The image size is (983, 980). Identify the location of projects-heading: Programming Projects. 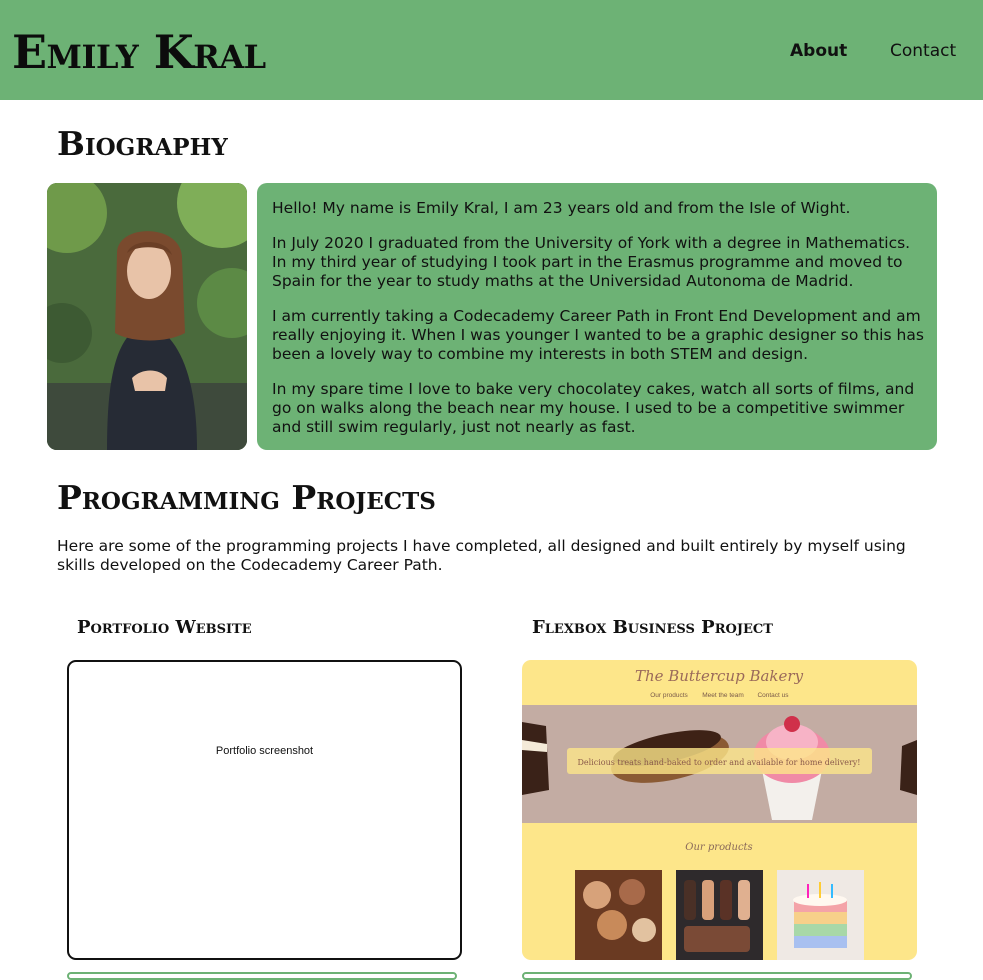
(246, 497).